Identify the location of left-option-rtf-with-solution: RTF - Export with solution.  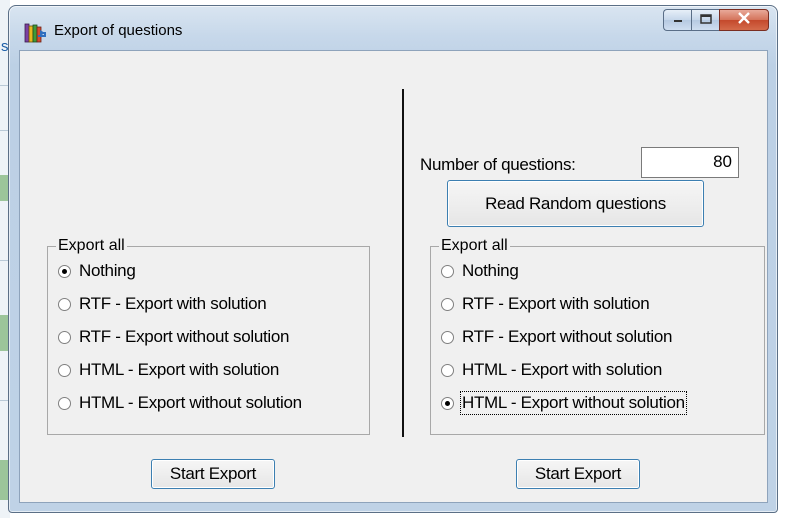
(162, 304).